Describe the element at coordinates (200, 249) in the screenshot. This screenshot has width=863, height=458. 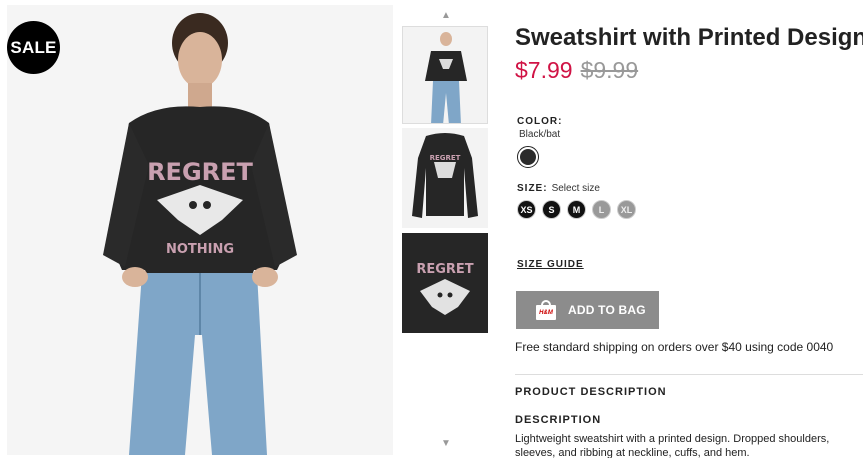
I see `print-text-bottom: NOTHING` at that location.